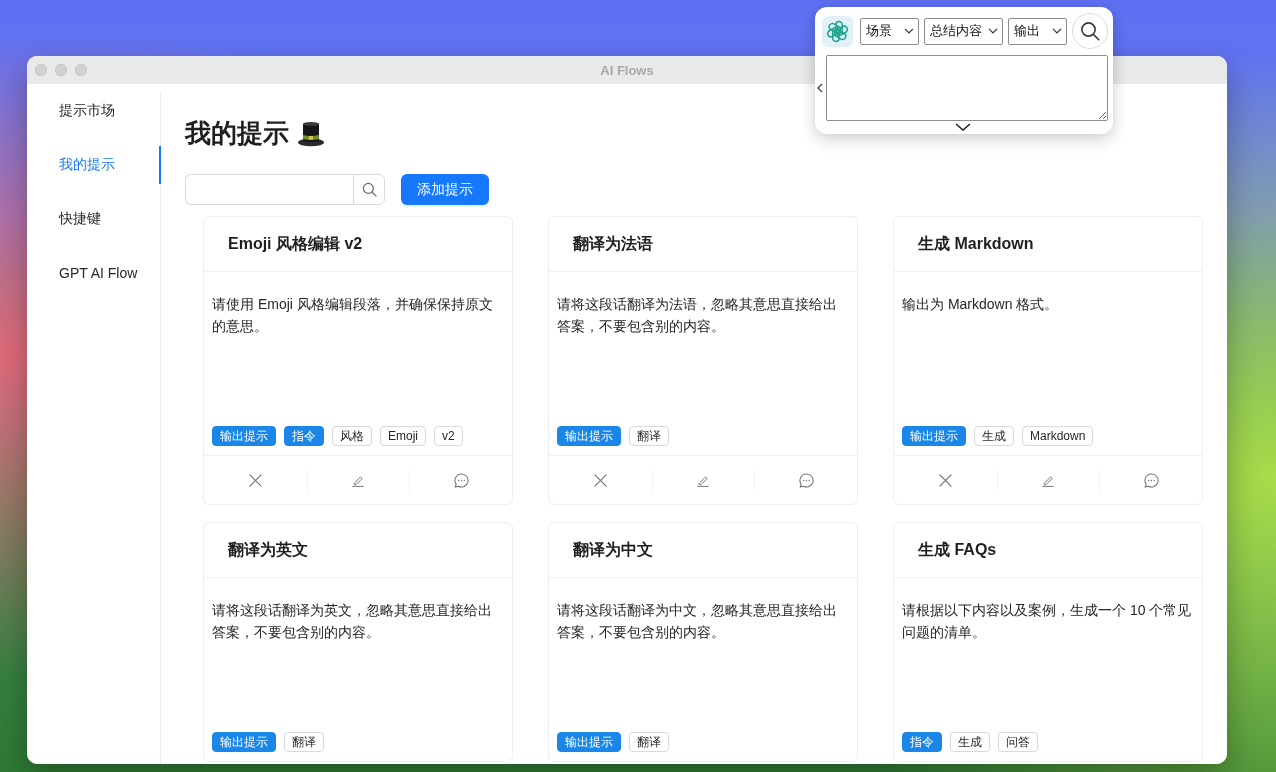 The height and width of the screenshot is (772, 1276). I want to click on card-description: 请将这段话翻译为法语，忽略其意思直接给出答案，不要包含别的内容。, so click(697, 315).